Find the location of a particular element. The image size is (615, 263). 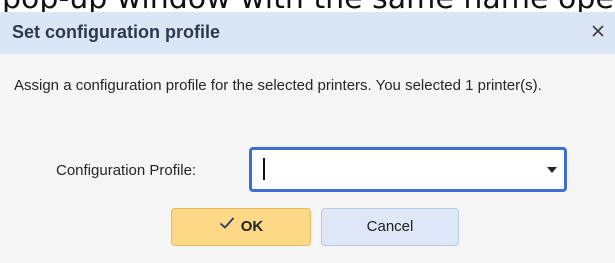

configuration-profile-label: Configuration Profile: is located at coordinates (126, 170).